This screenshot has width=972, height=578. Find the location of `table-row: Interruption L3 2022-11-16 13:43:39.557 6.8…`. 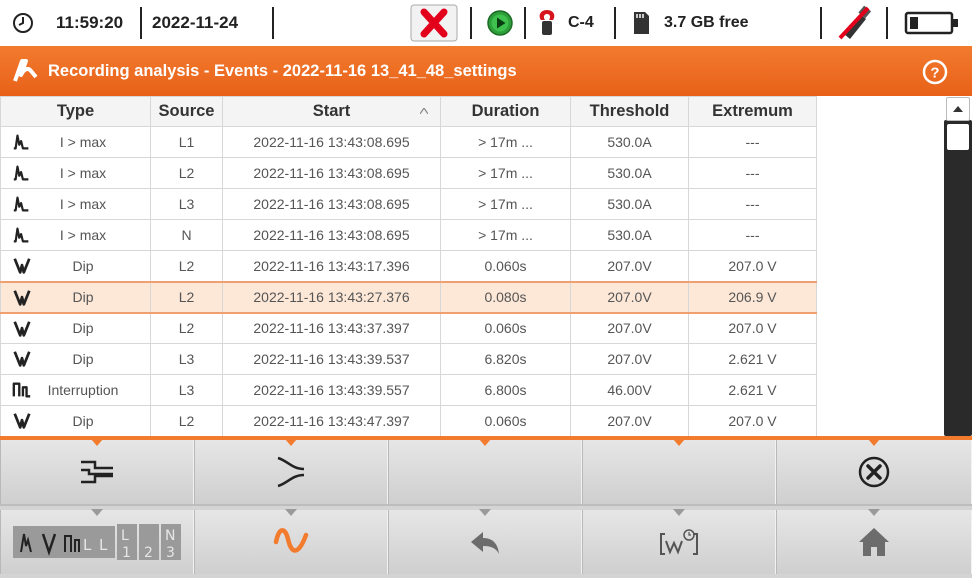

table-row: Interruption L3 2022-11-16 13:43:39.557 6.8… is located at coordinates (408, 390).